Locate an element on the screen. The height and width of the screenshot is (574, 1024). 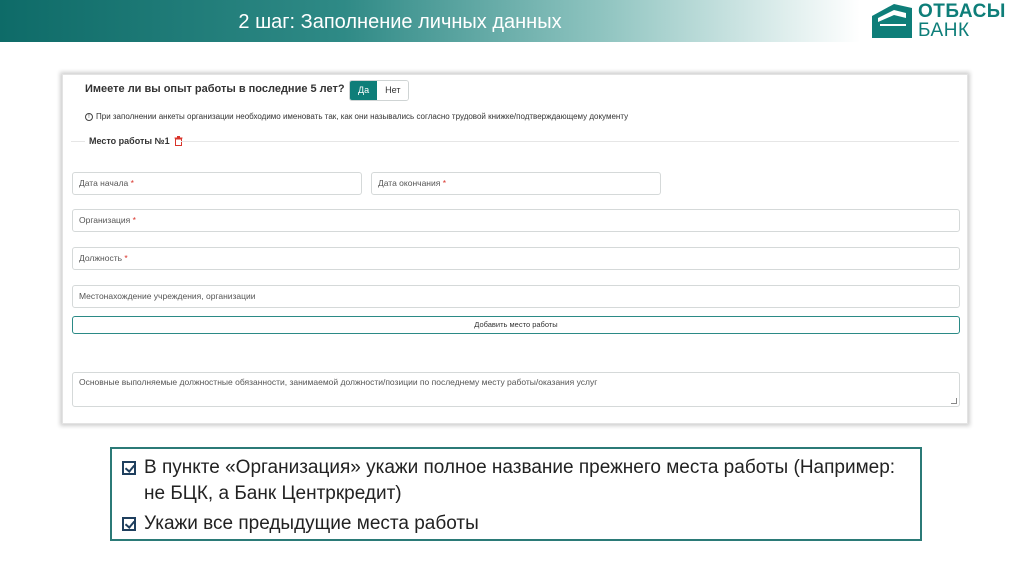
info-icon: ! is located at coordinates (89, 116).